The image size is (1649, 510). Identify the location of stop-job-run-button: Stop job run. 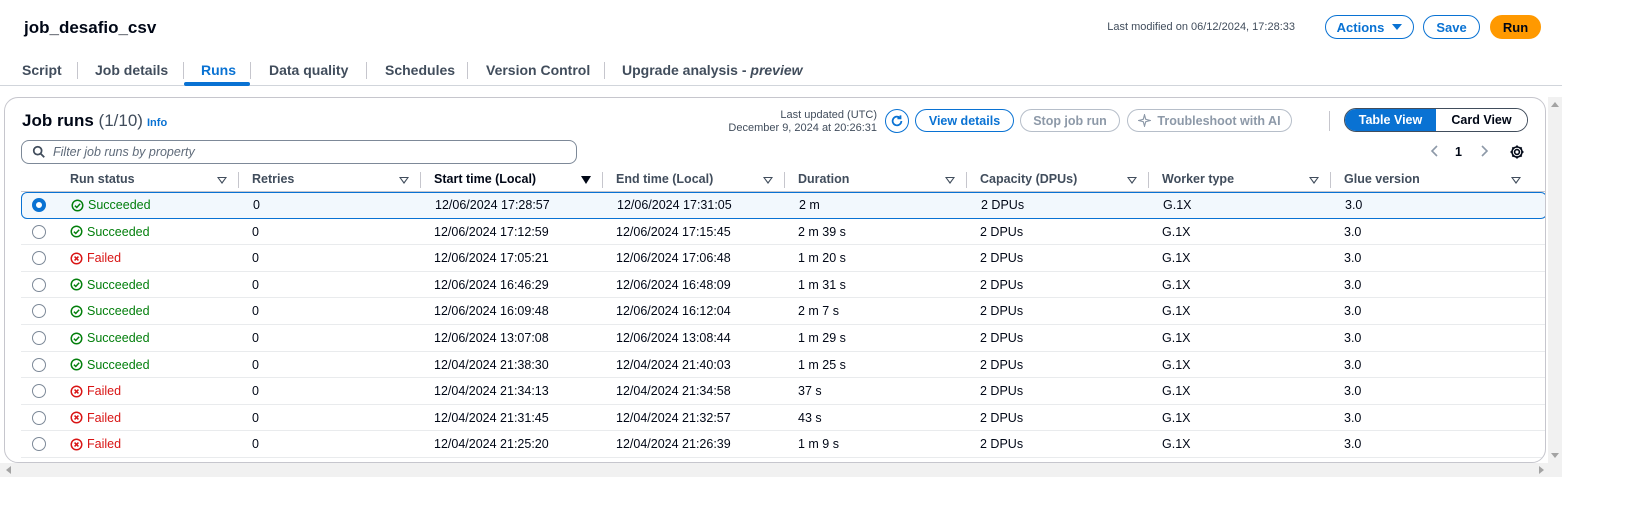
(1070, 120).